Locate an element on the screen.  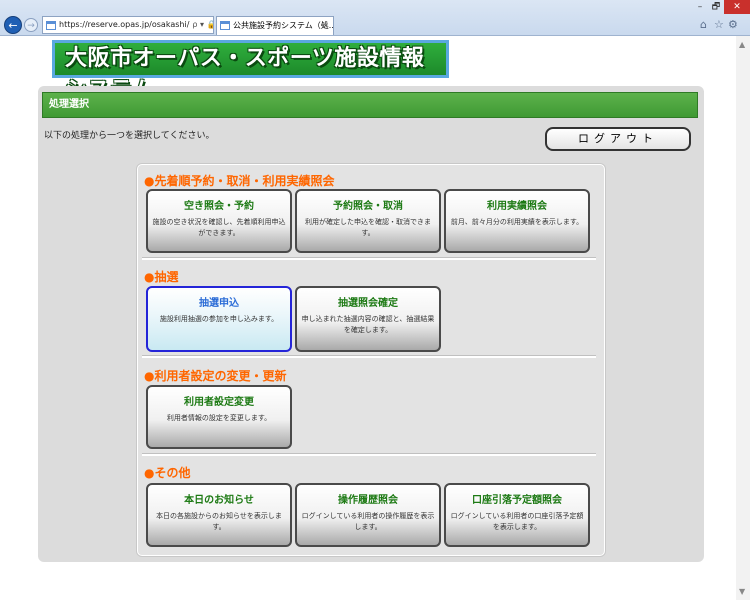
card-operation-history: 操作履歴照会 ログインしている利用者の操作履歴を表示します。 is located at coordinates (368, 515).